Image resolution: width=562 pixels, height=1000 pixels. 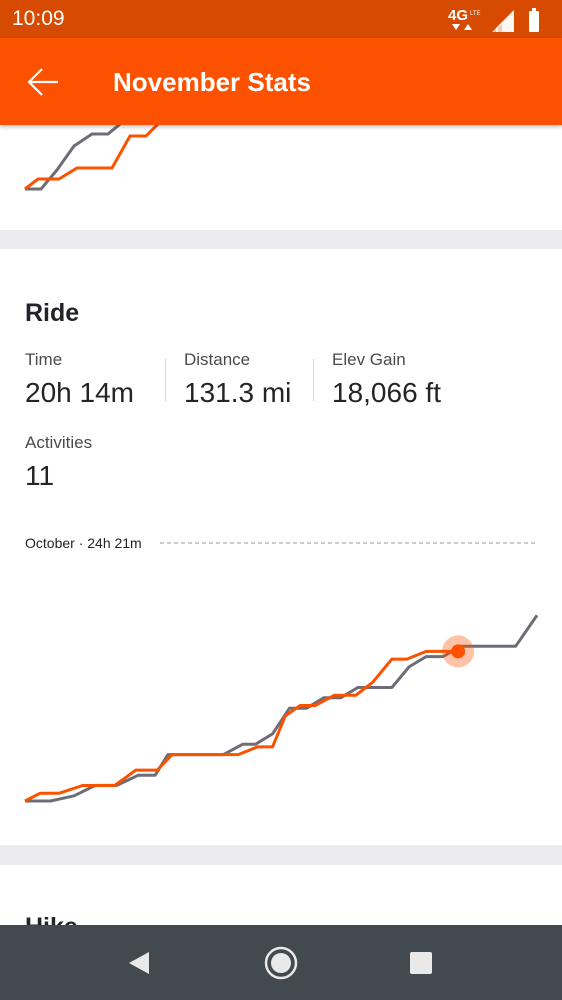 What do you see at coordinates (44, 82) in the screenshot?
I see `back-arrow-icon` at bounding box center [44, 82].